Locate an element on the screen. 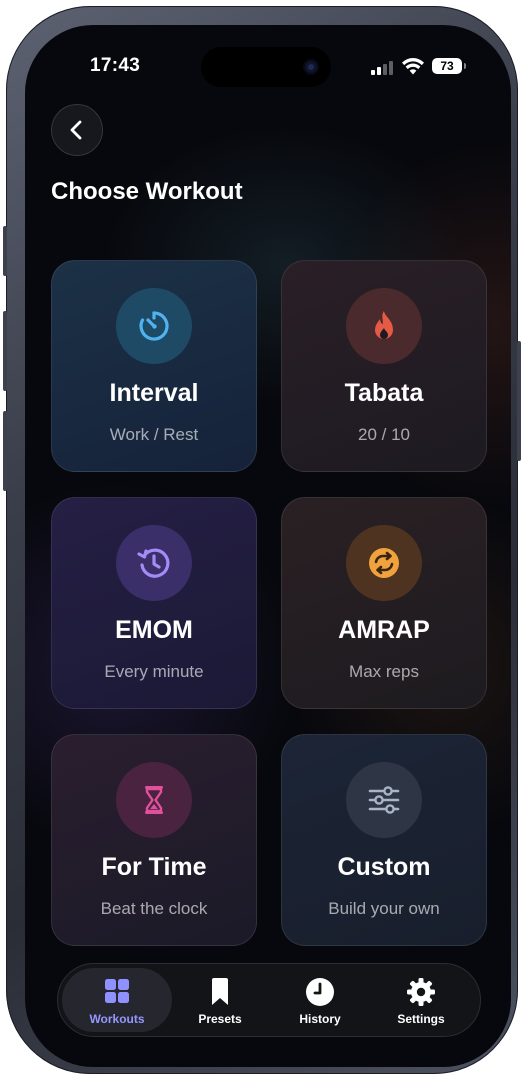  workout-subtitle: Build your own is located at coordinates (384, 908).